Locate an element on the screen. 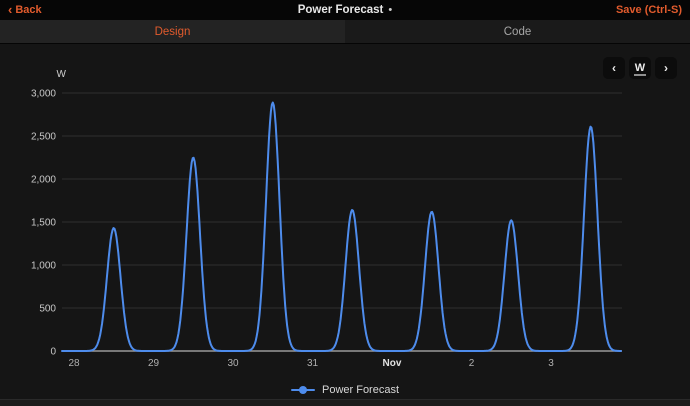 The height and width of the screenshot is (406, 690). x-axis-tick-label: 28 is located at coordinates (74, 363).